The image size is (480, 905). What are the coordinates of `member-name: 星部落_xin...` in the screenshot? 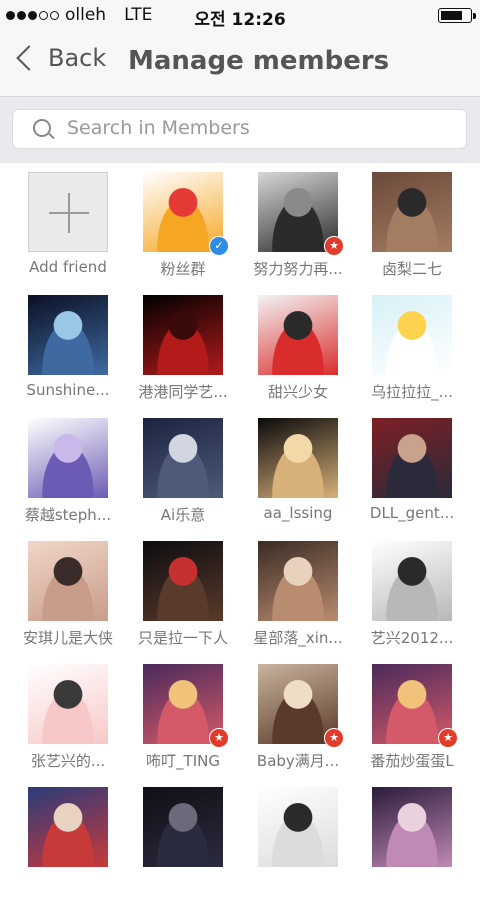 It's located at (298, 638).